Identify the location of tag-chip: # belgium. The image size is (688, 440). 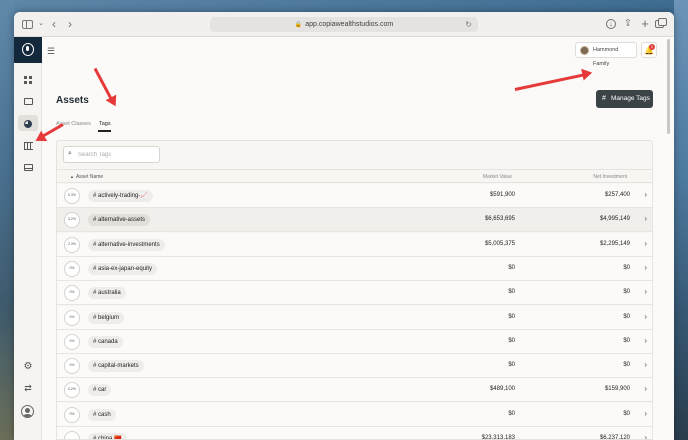
(106, 317).